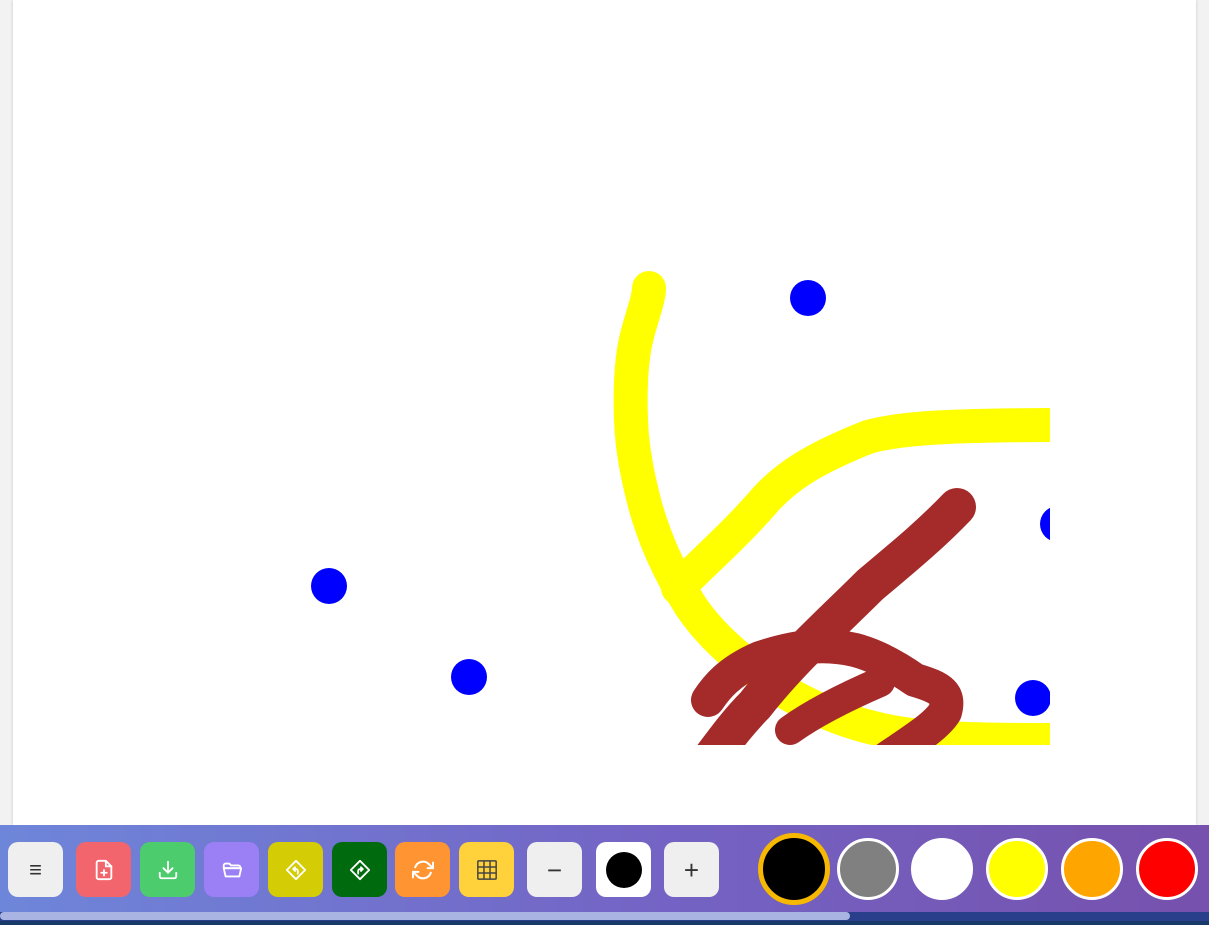  Describe the element at coordinates (604, 923) in the screenshot. I see `bottom-edge` at that location.